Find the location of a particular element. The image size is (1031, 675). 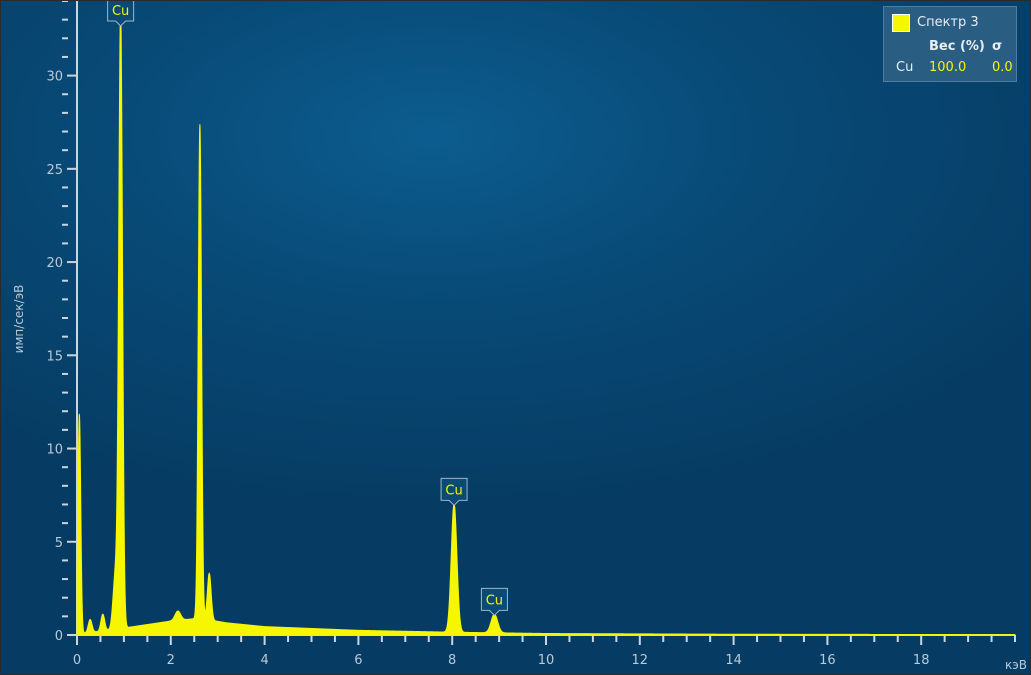

x-tick-label: 0 is located at coordinates (77, 660).